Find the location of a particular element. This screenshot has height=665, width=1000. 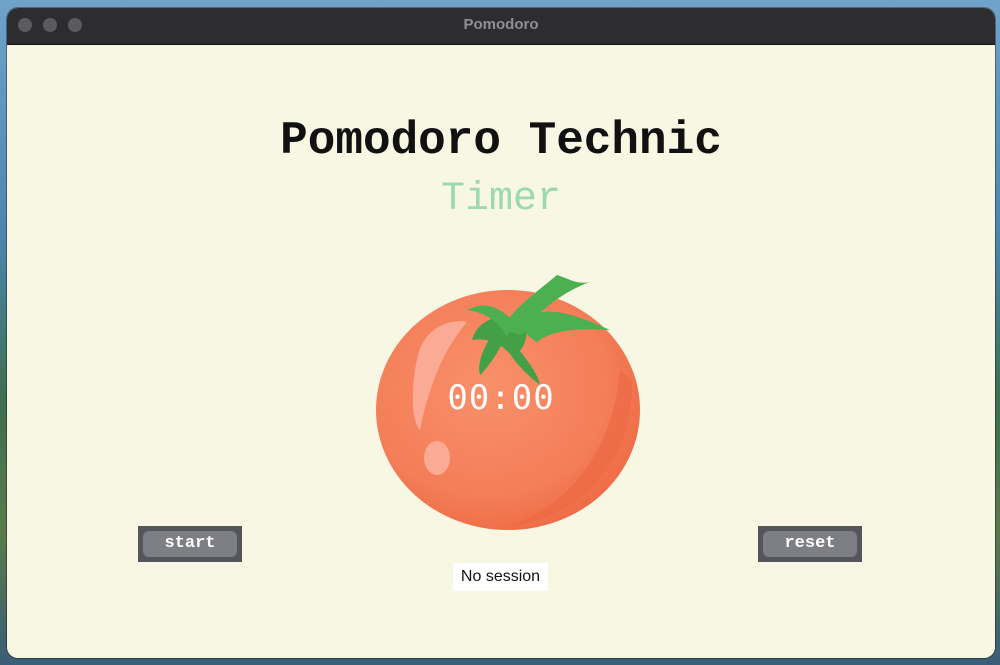

reset-button: reset is located at coordinates (810, 544).